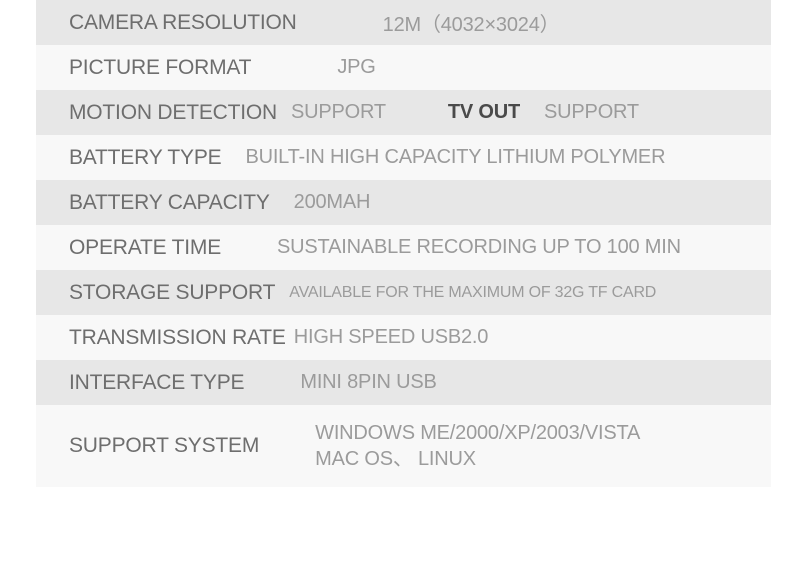 The width and height of the screenshot is (790, 576). Describe the element at coordinates (183, 22) in the screenshot. I see `spec-label: CAMERA RESOLUTION` at that location.